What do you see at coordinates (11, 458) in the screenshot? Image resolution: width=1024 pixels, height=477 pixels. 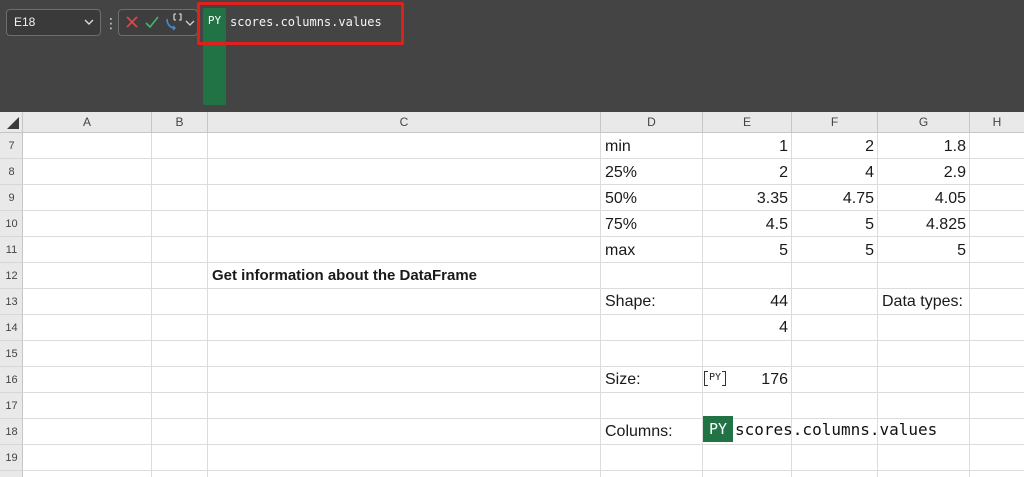 I see `row-header: 19` at bounding box center [11, 458].